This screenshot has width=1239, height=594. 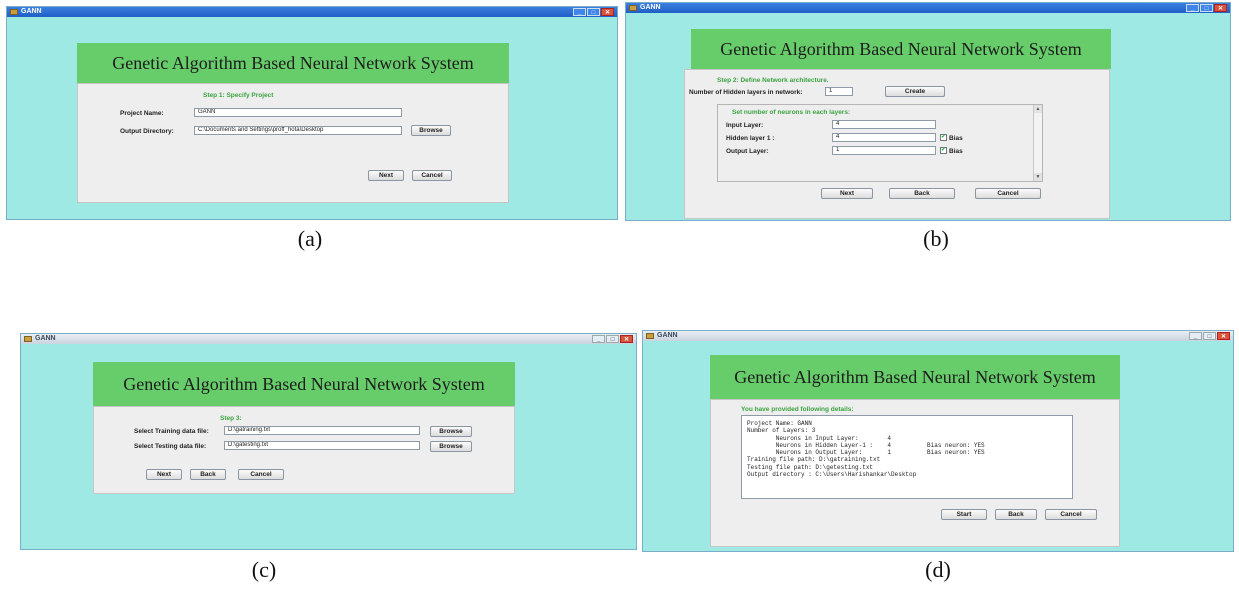 What do you see at coordinates (431, 130) in the screenshot?
I see `browse-button: Browse` at bounding box center [431, 130].